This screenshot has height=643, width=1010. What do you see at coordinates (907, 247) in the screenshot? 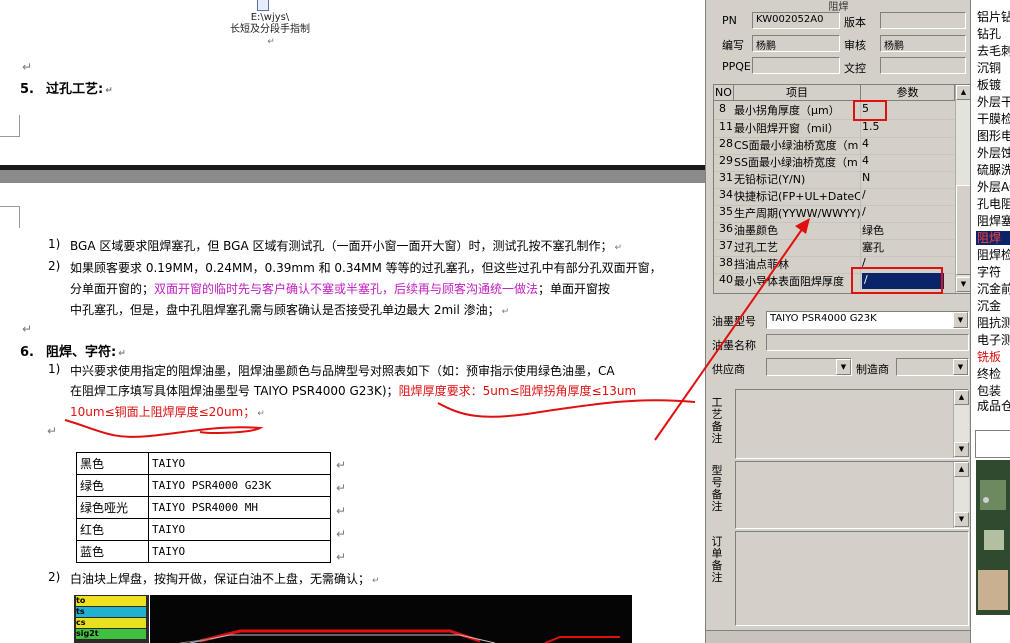
I see `row-param: 塞孔` at bounding box center [907, 247].